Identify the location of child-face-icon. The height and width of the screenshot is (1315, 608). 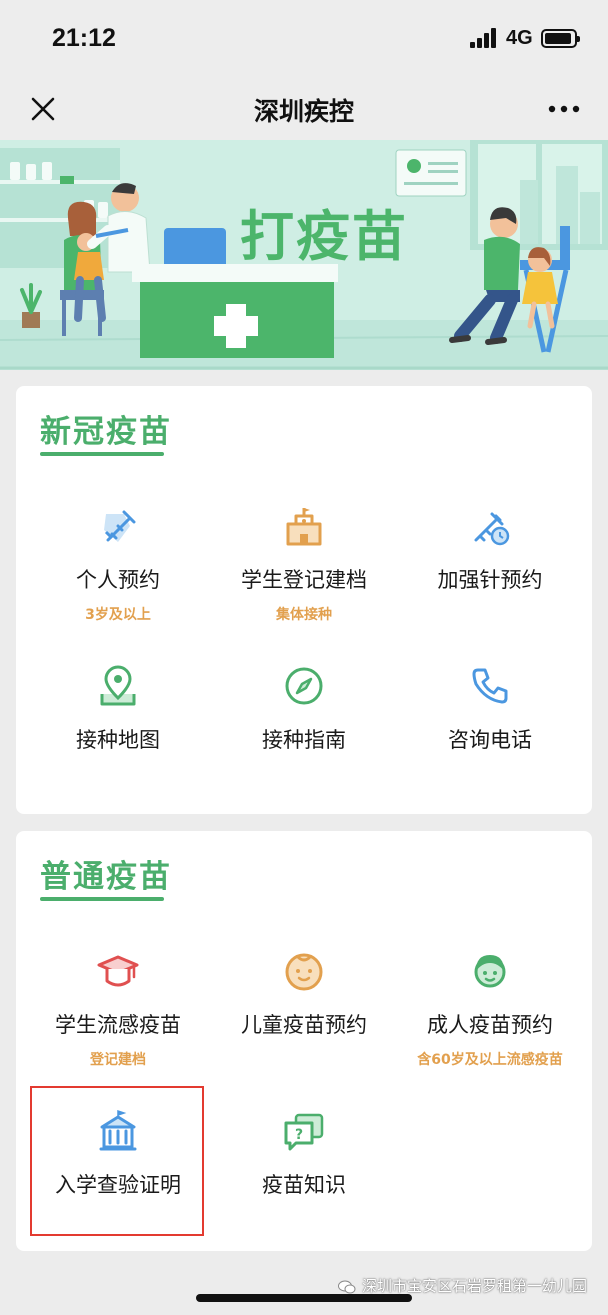
(304, 972).